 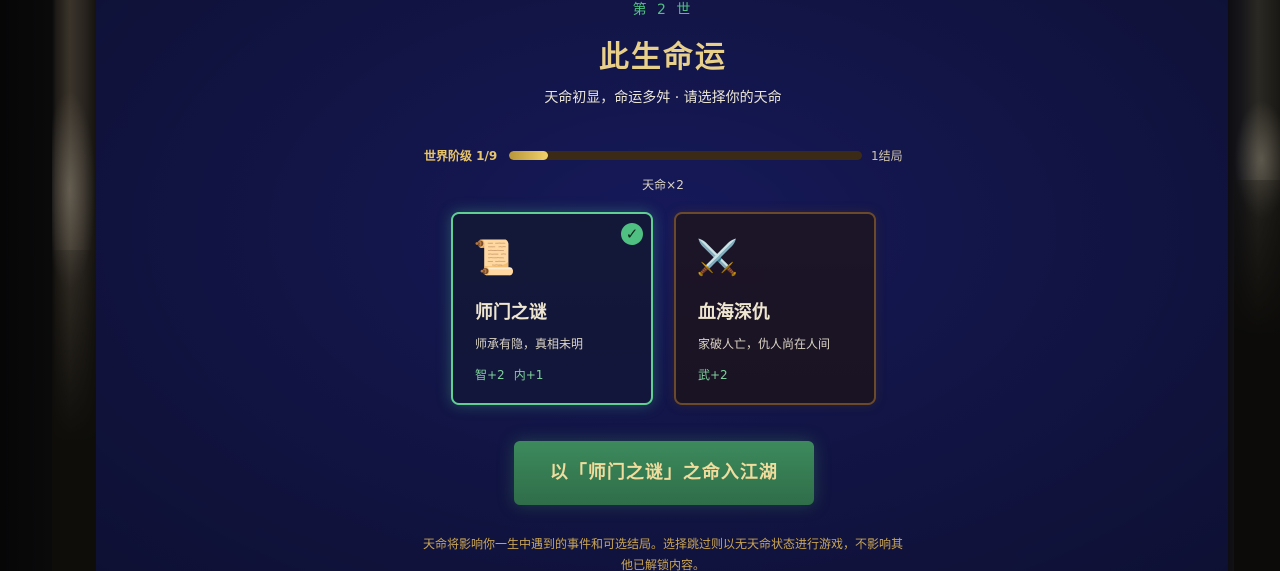 I want to click on page-title: 此生命运, so click(x=663, y=57).